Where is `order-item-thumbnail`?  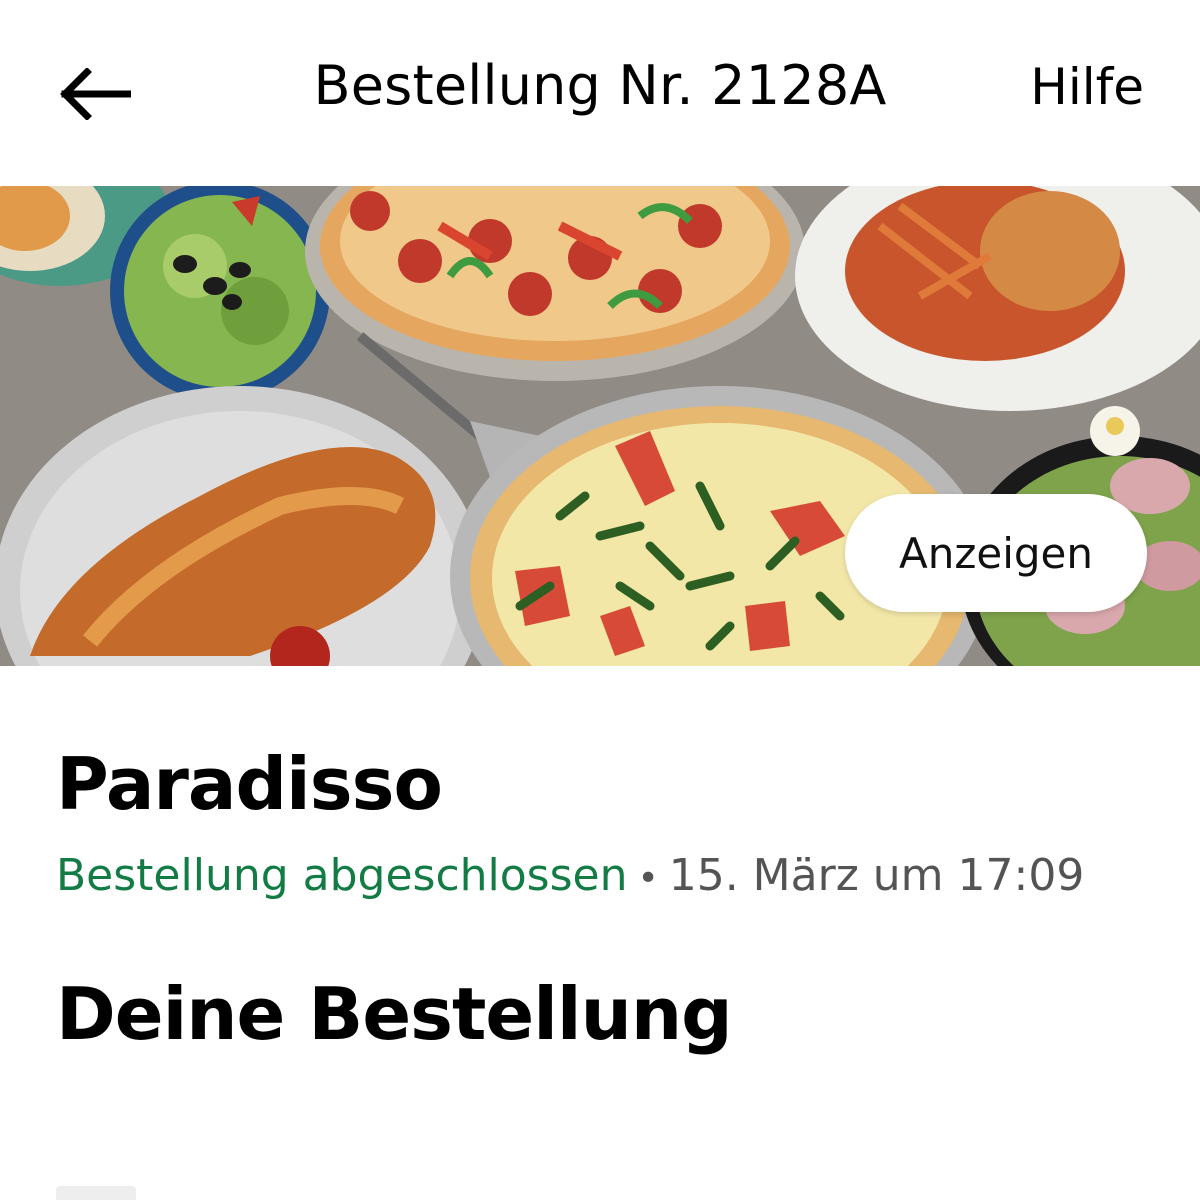
order-item-thumbnail is located at coordinates (96, 1193).